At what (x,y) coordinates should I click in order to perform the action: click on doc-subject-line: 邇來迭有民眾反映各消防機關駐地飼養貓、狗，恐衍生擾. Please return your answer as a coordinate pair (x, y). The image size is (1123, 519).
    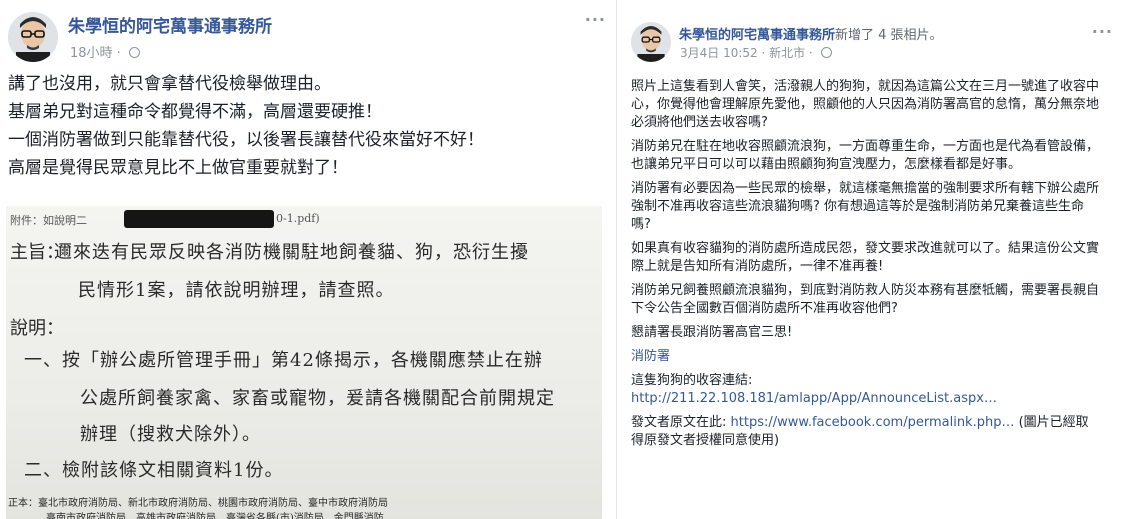
    Looking at the image, I should click on (291, 252).